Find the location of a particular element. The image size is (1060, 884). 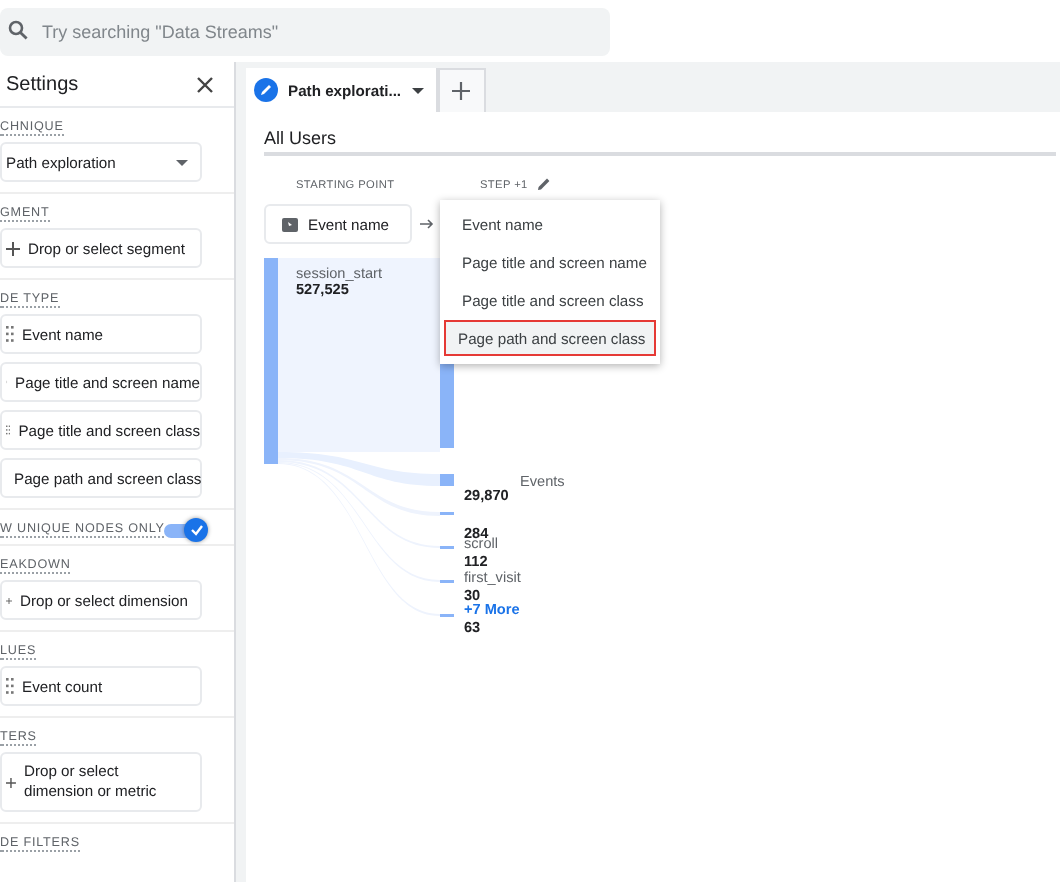

search-field: Try searching "Data Streams" is located at coordinates (305, 31).